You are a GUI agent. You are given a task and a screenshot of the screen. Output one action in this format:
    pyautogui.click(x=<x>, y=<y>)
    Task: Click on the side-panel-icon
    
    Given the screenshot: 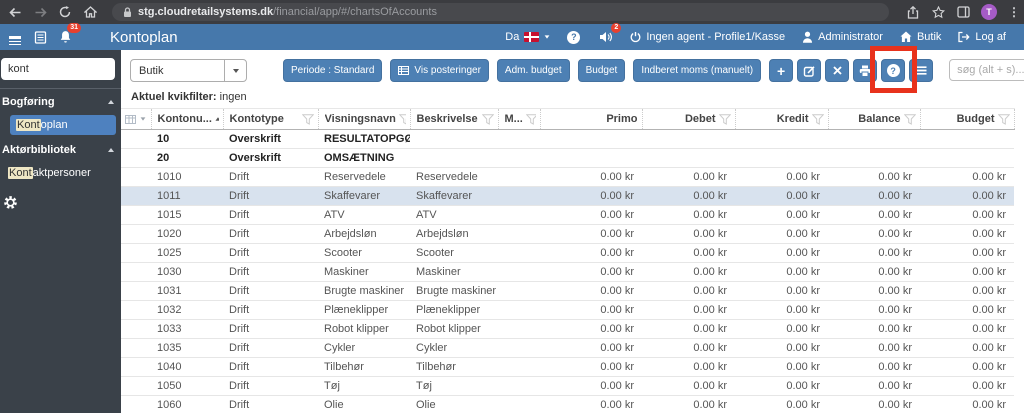 What is the action you would take?
    pyautogui.click(x=963, y=12)
    